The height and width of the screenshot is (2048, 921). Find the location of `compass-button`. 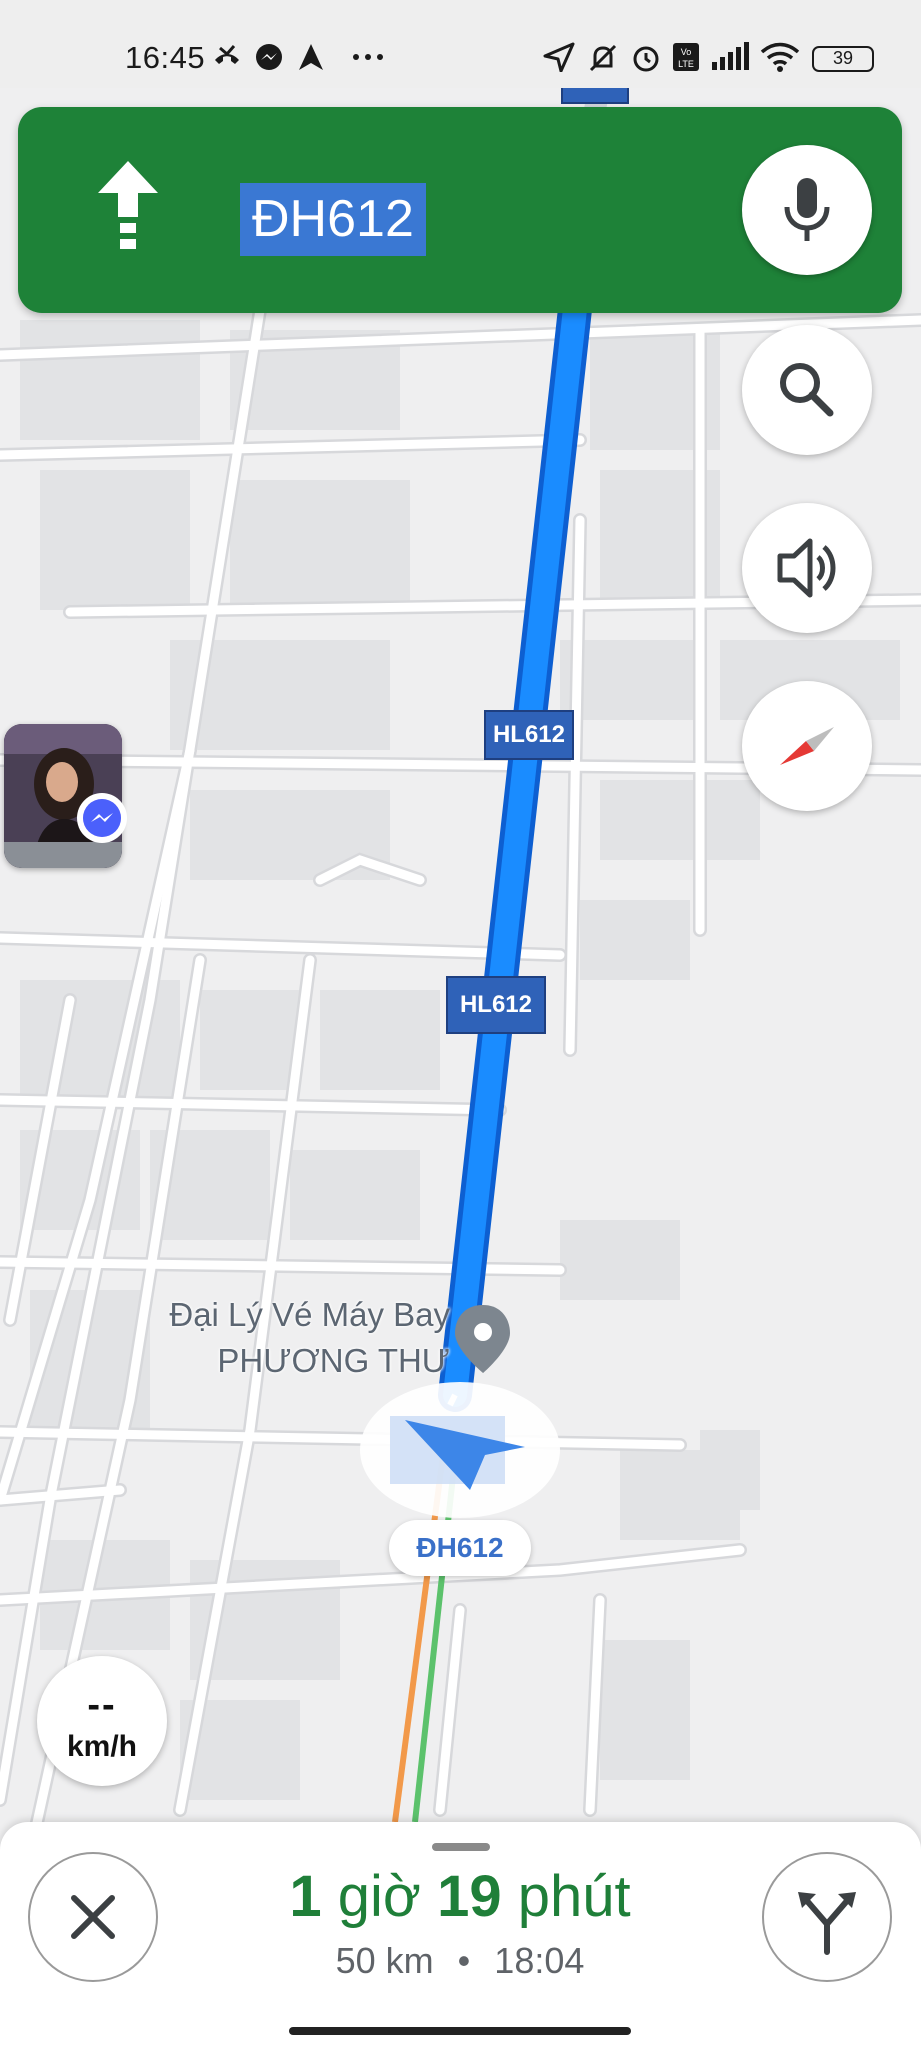

compass-button is located at coordinates (807, 746).